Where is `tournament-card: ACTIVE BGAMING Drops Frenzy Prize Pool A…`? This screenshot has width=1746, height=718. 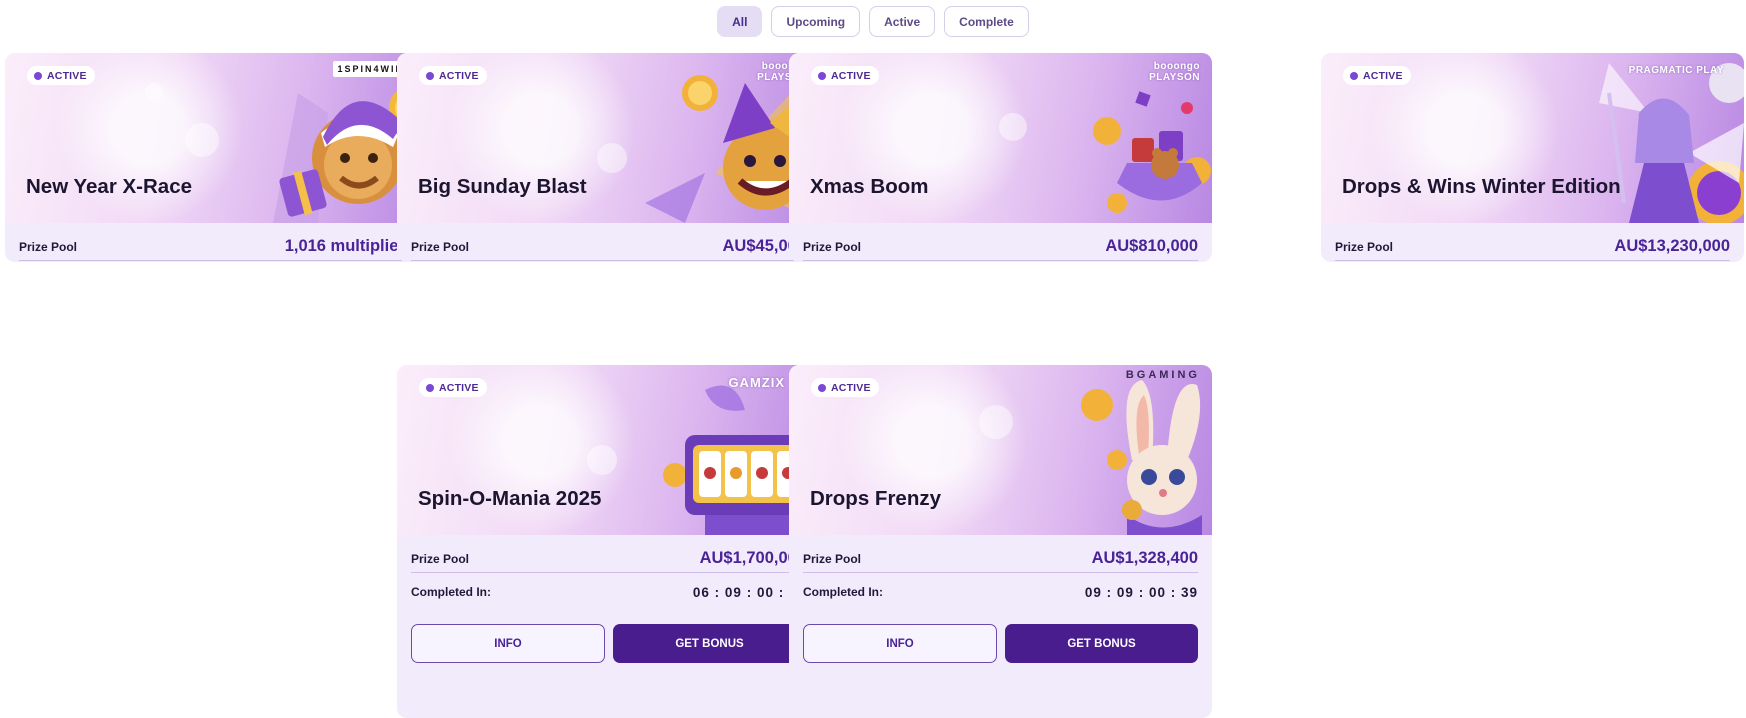
tournament-card: ACTIVE BGAMING Drops Frenzy Prize Pool A… is located at coordinates (1000, 541).